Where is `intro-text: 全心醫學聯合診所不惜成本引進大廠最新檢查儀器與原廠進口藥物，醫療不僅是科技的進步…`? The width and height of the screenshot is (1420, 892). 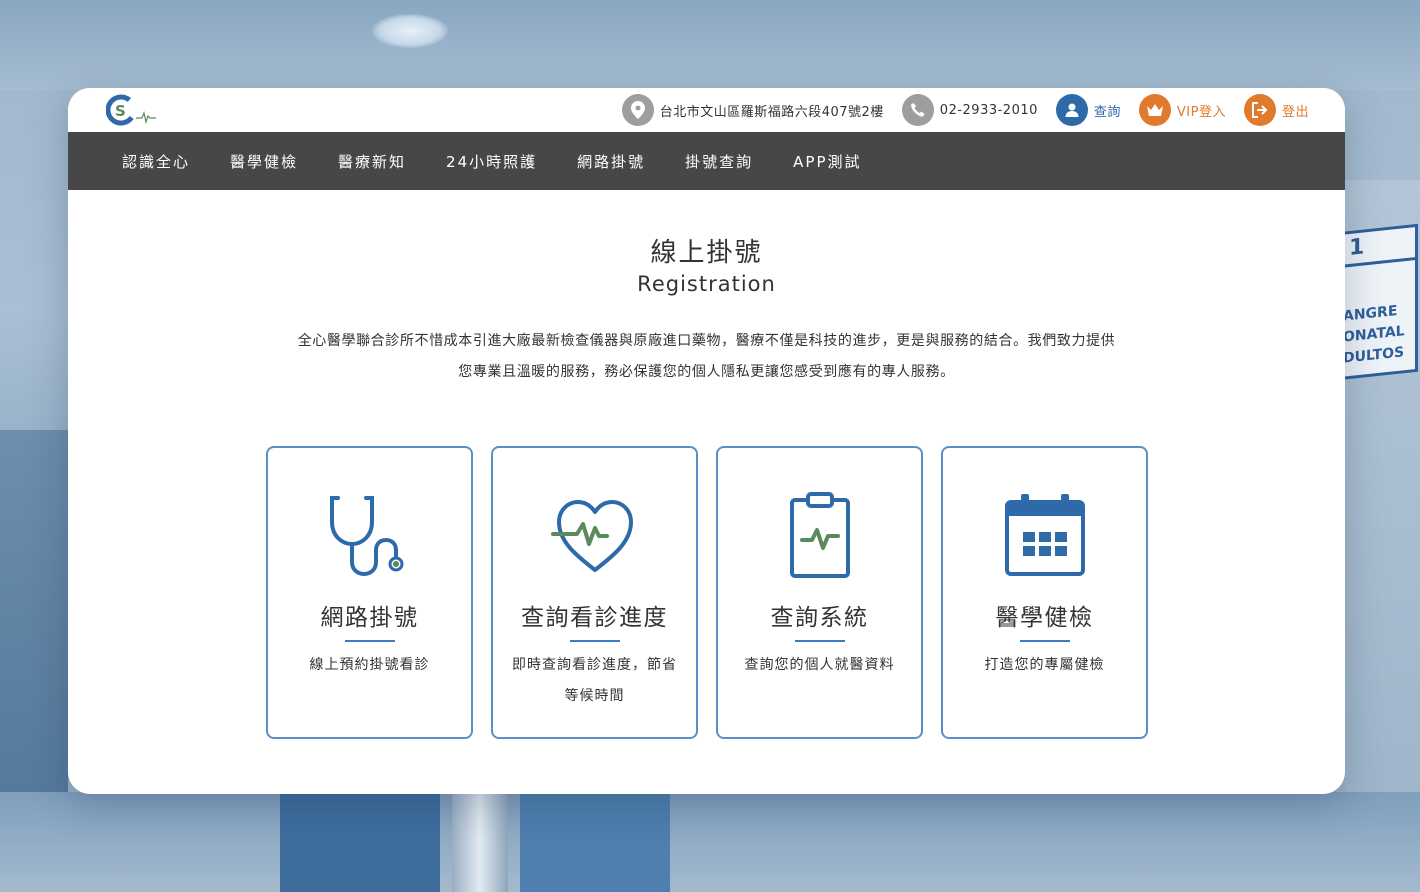
intro-text: 全心醫學聯合診所不惜成本引進大廠最新檢查儀器與原廠進口藥物，醫療不僅是科技的進步… is located at coordinates (706, 357).